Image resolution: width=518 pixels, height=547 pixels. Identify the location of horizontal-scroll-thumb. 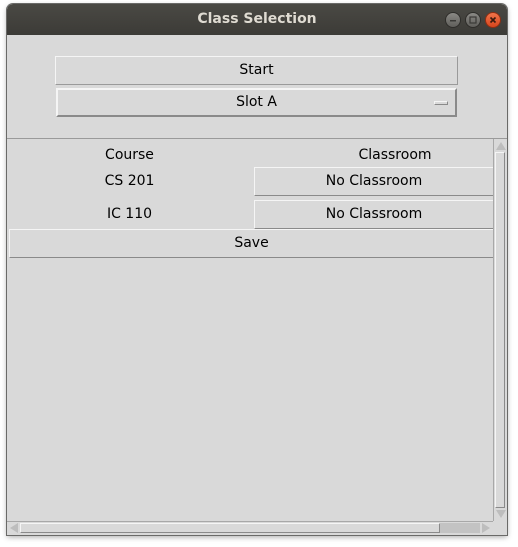
(230, 528).